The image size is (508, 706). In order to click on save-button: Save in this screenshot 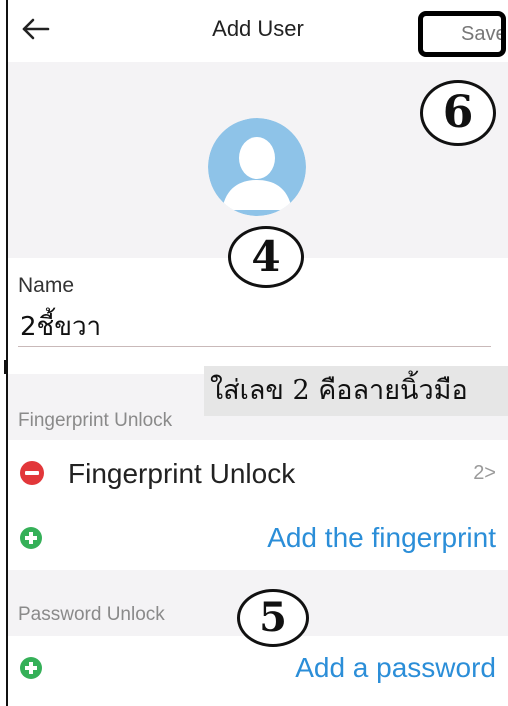, I will do `click(462, 34)`.